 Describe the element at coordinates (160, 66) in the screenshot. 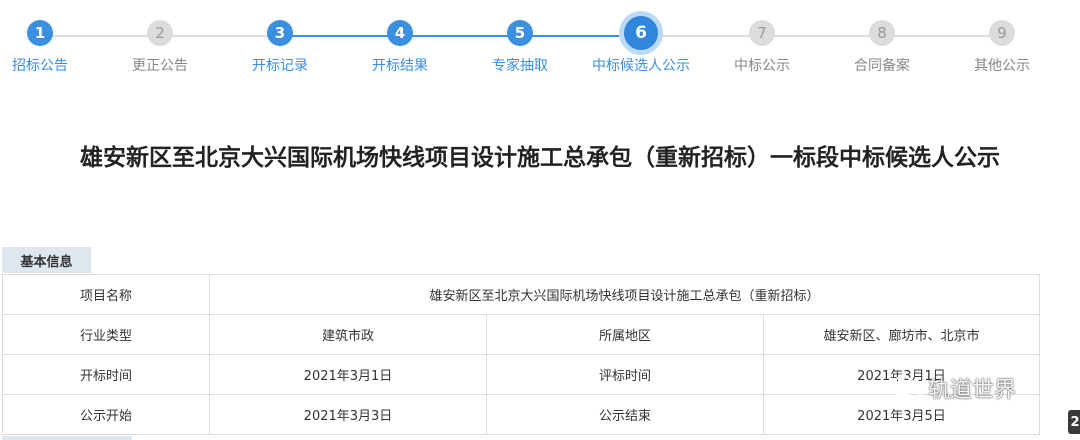

I see `step-label: 更正公告` at that location.